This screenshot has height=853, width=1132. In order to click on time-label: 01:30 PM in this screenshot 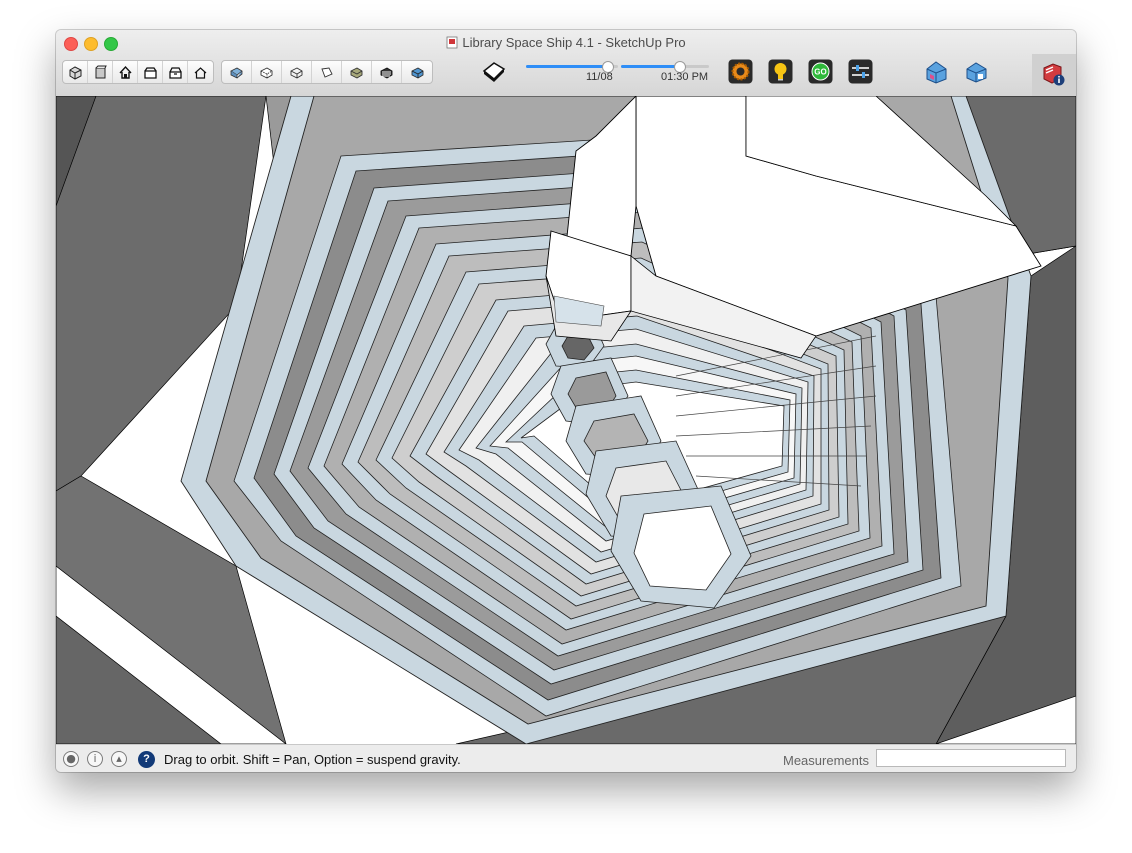, I will do `click(685, 77)`.